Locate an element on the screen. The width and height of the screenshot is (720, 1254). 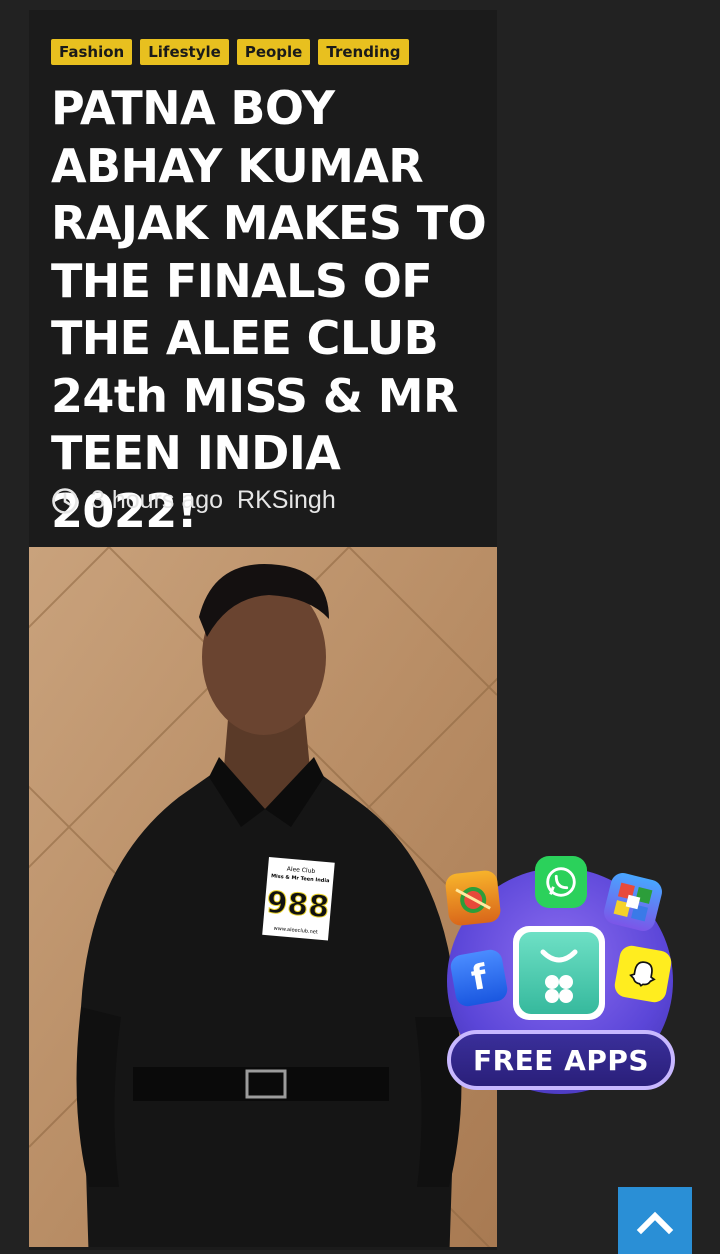
clock-icon is located at coordinates (65, 500).